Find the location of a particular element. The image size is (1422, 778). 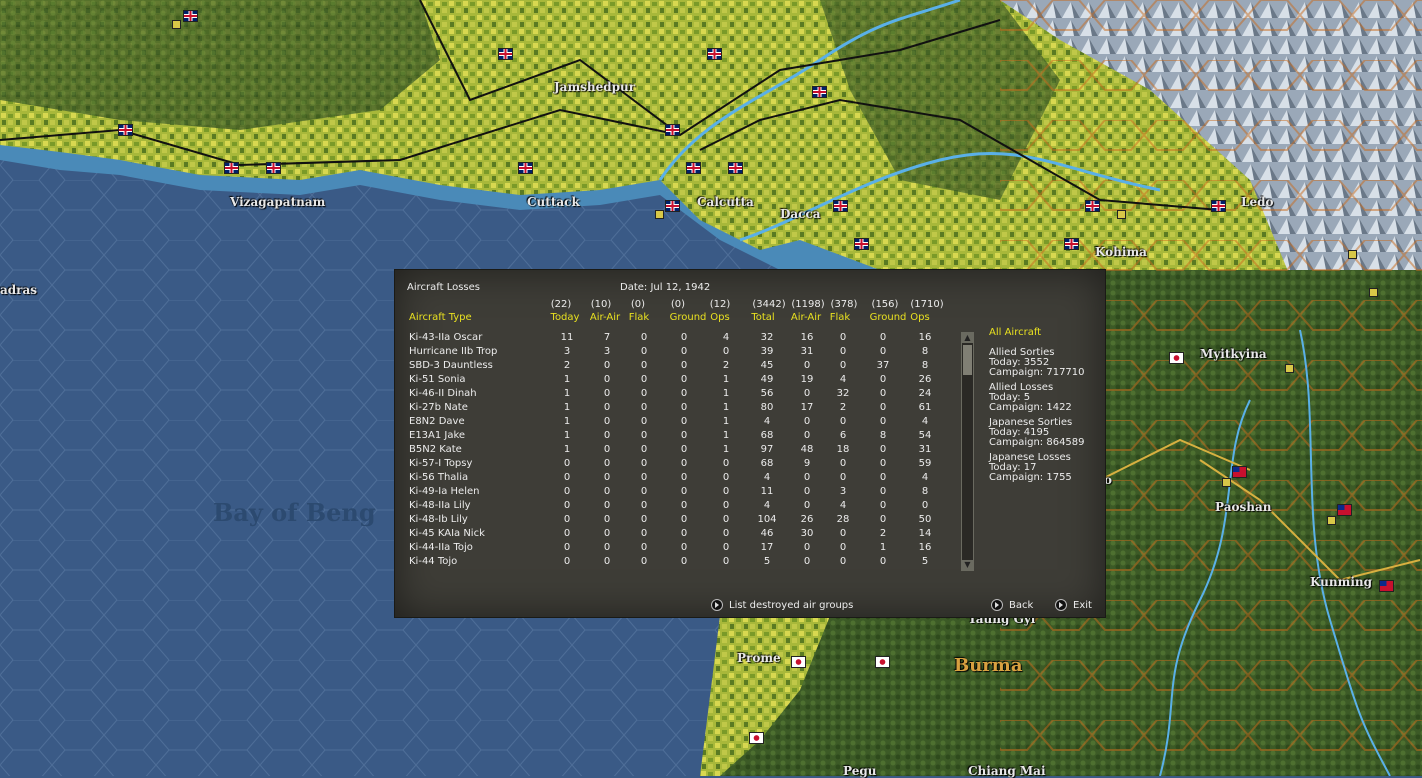

map-label-ledo: Ledo is located at coordinates (1257, 202).